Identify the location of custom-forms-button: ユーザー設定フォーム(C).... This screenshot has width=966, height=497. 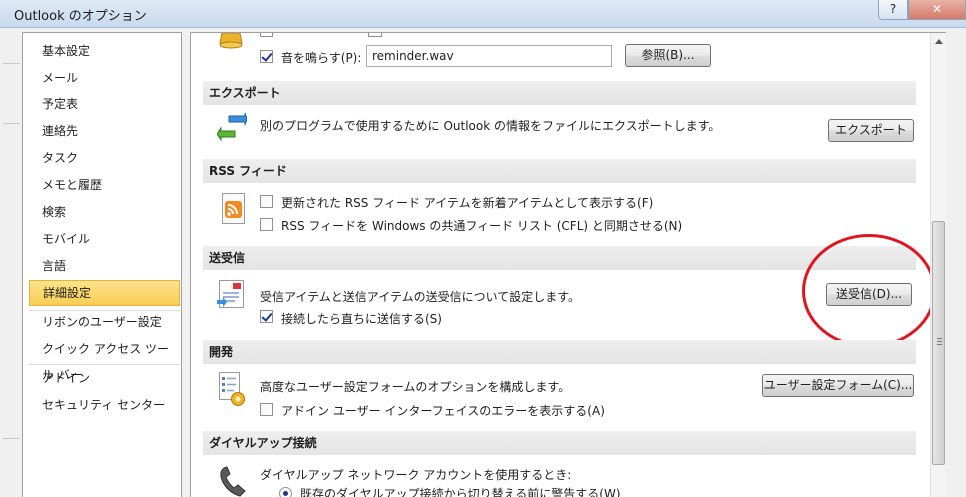
(838, 385).